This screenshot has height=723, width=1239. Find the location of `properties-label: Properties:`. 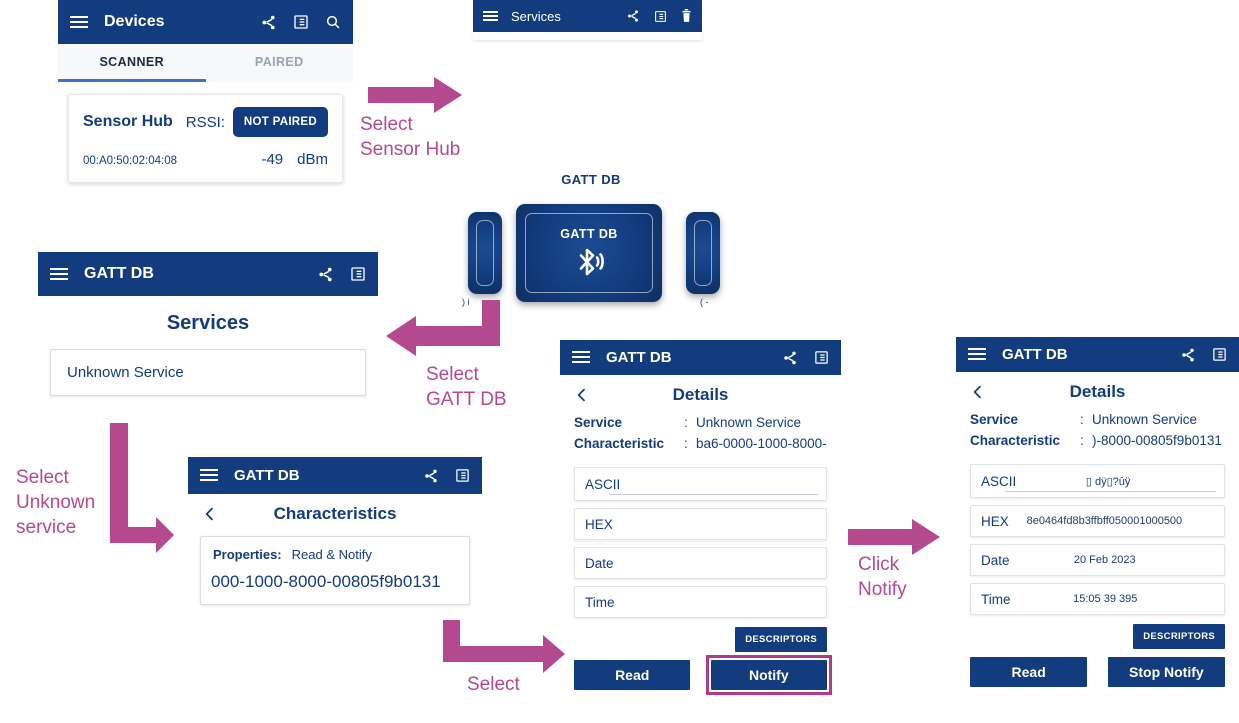

properties-label: Properties: is located at coordinates (247, 554).